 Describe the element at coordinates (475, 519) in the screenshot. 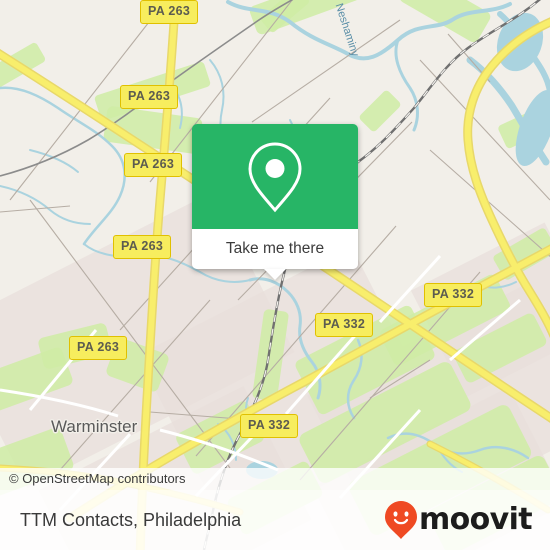

I see `moovit-wordmark: moovit` at that location.